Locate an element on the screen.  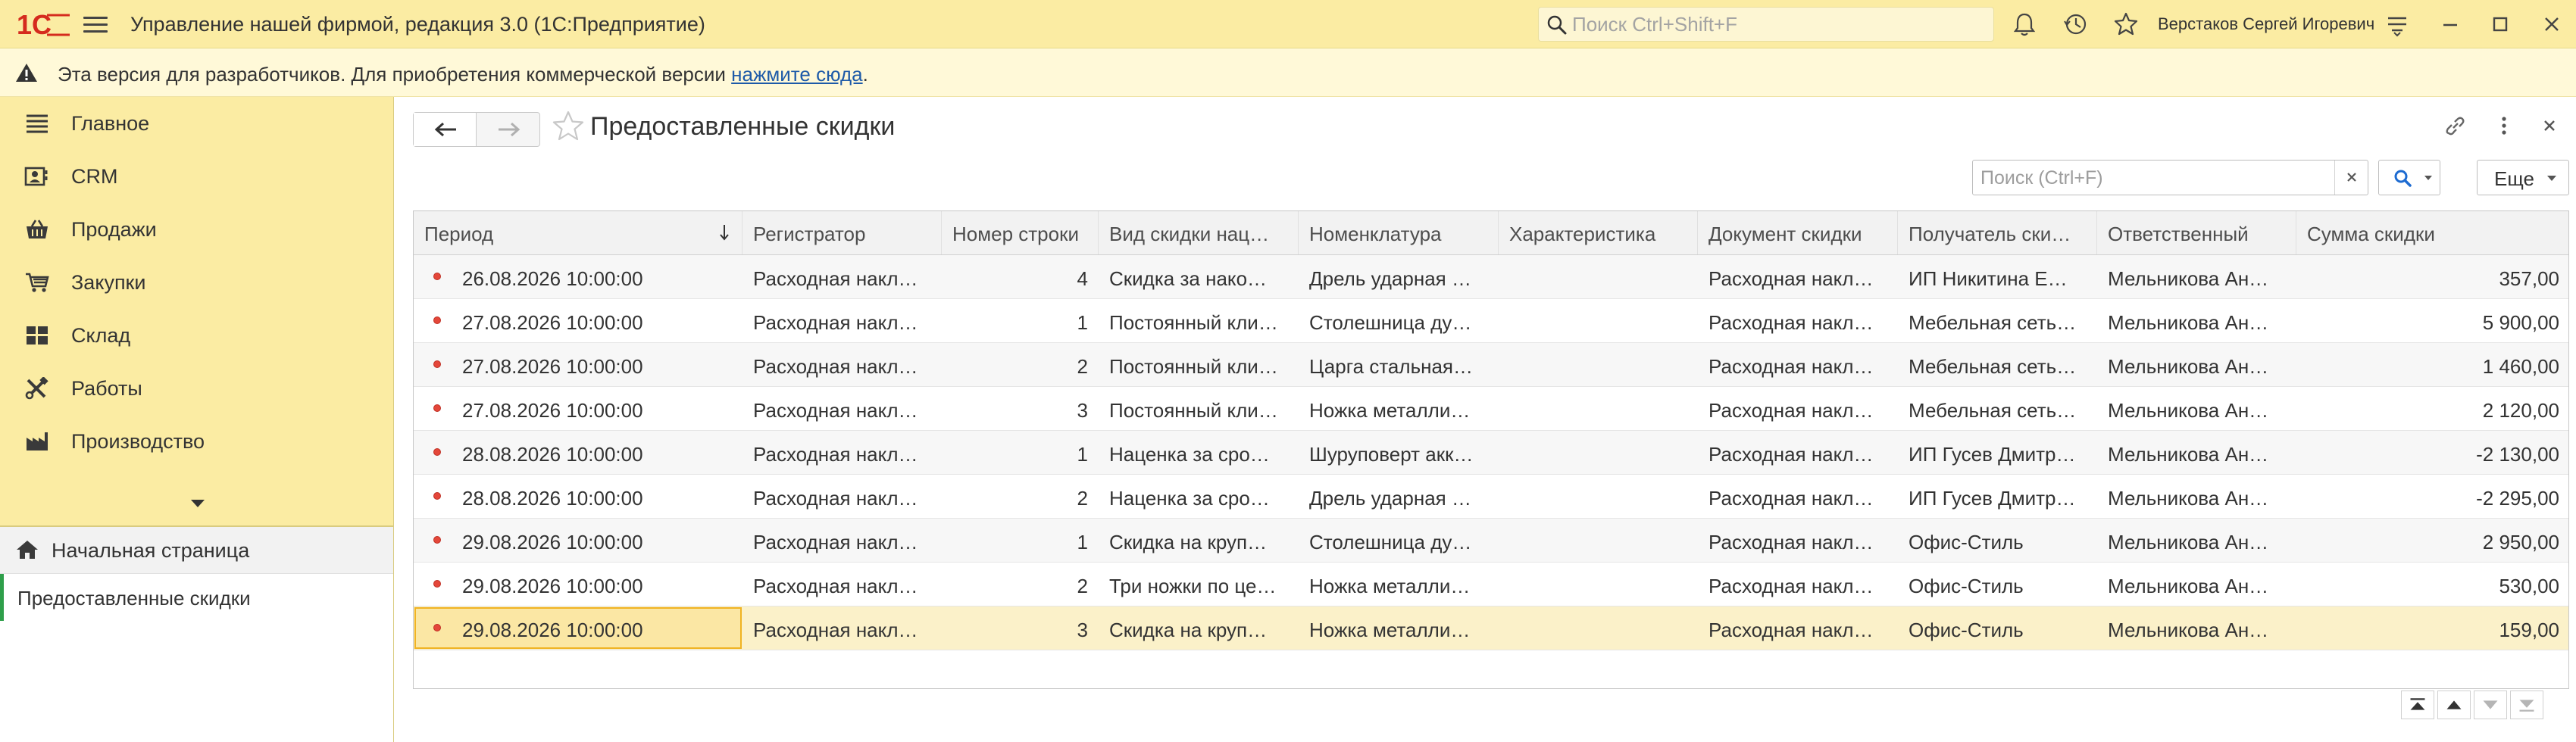
maximize-icon is located at coordinates (2500, 24).